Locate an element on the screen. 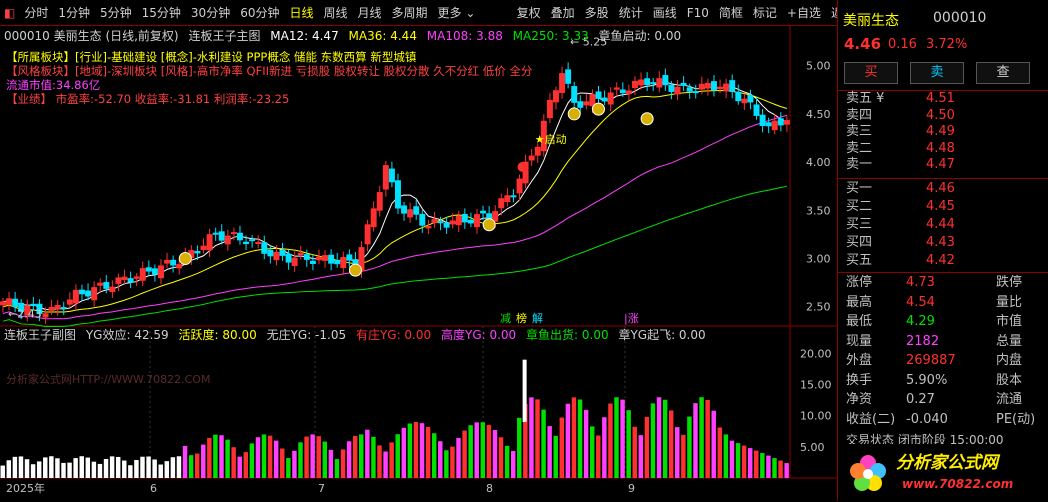 The image size is (1048, 502). period-daily: 日线 is located at coordinates (301, 12).